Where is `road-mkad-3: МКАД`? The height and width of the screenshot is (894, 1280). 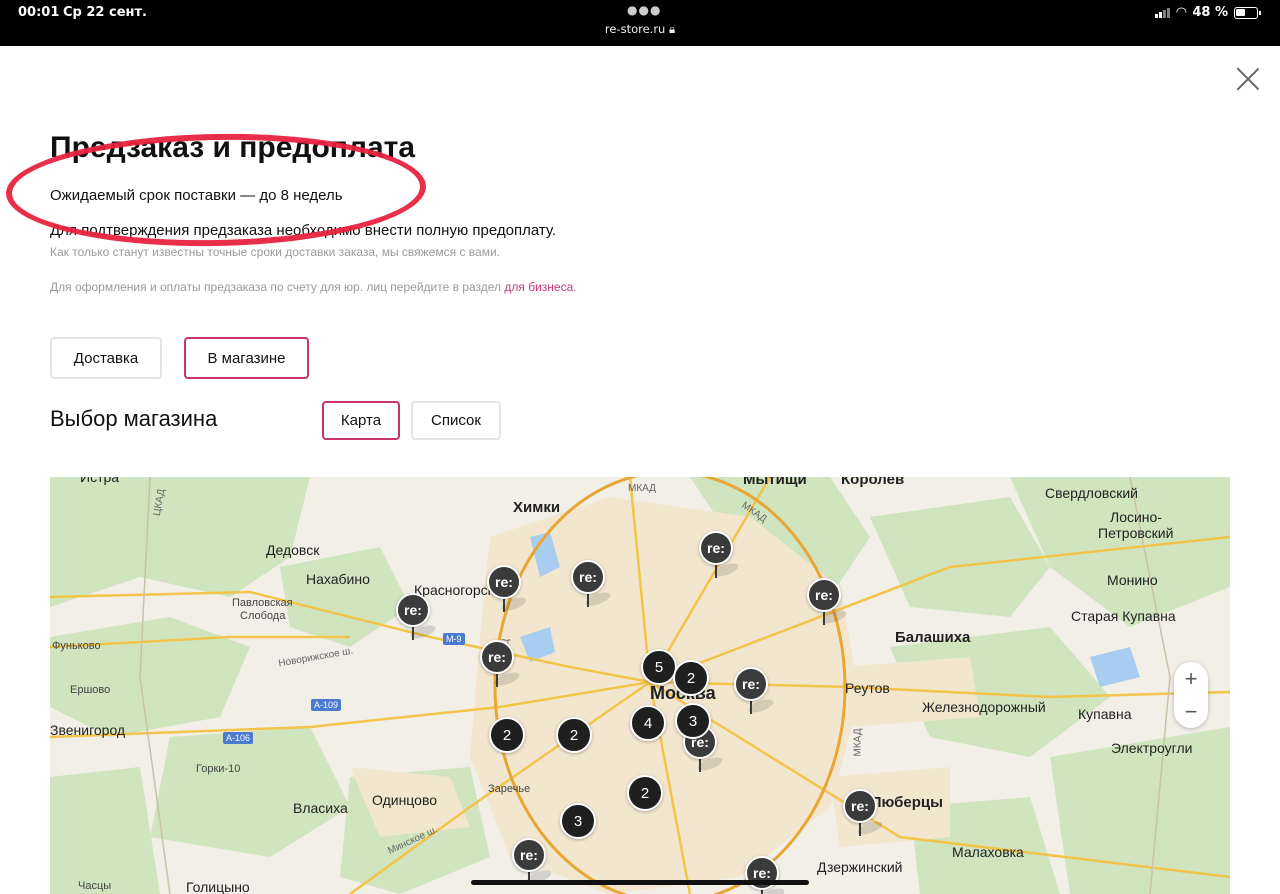
road-mkad-3: МКАД is located at coordinates (858, 742).